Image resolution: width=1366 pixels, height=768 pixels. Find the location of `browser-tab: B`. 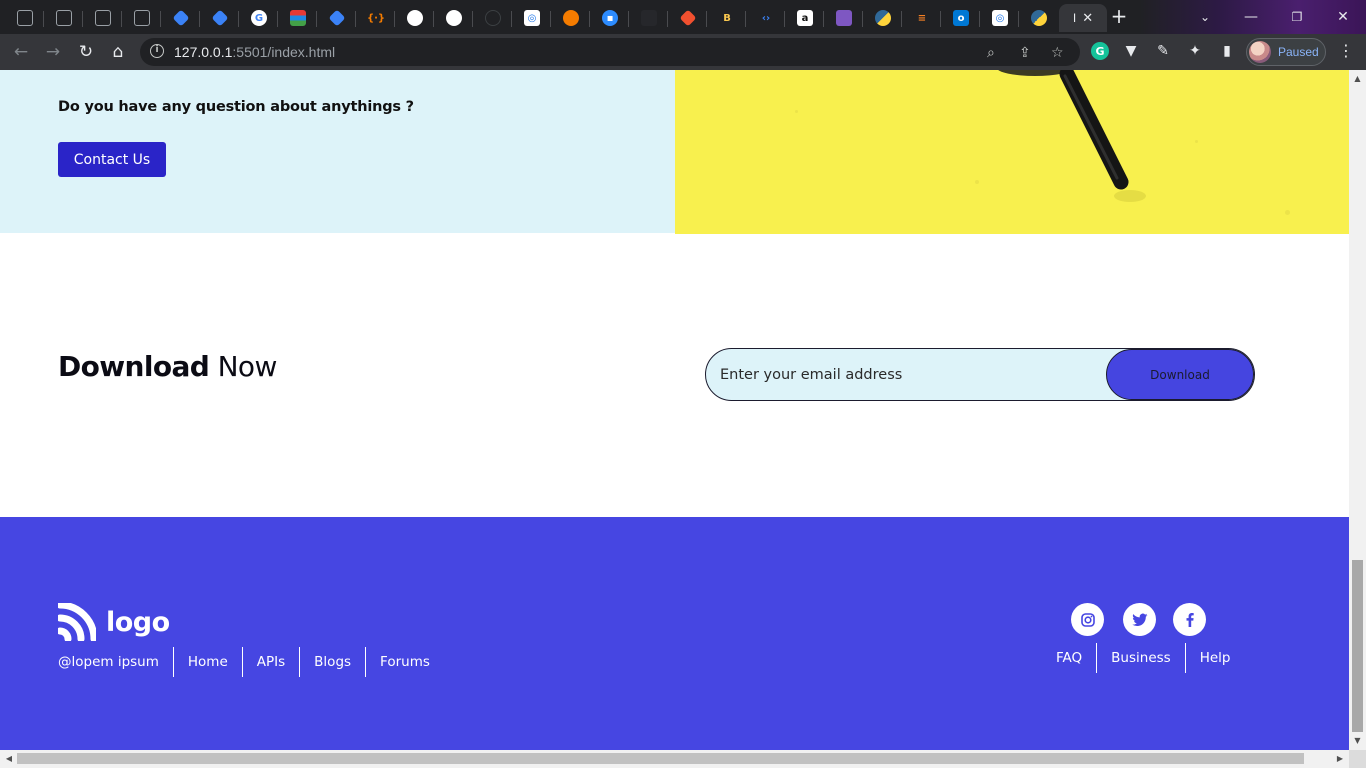

browser-tab: B is located at coordinates (727, 18).